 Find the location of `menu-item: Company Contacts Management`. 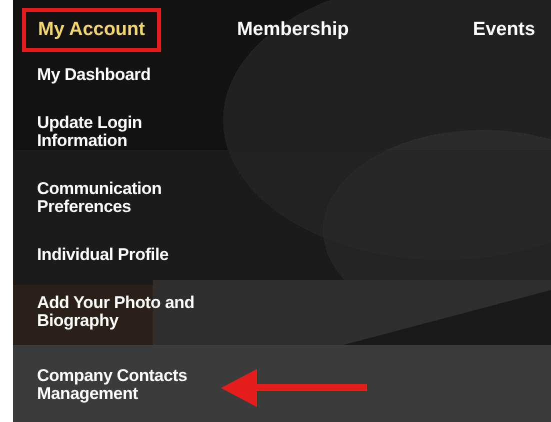

menu-item: Company Contacts Management is located at coordinates (134, 385).